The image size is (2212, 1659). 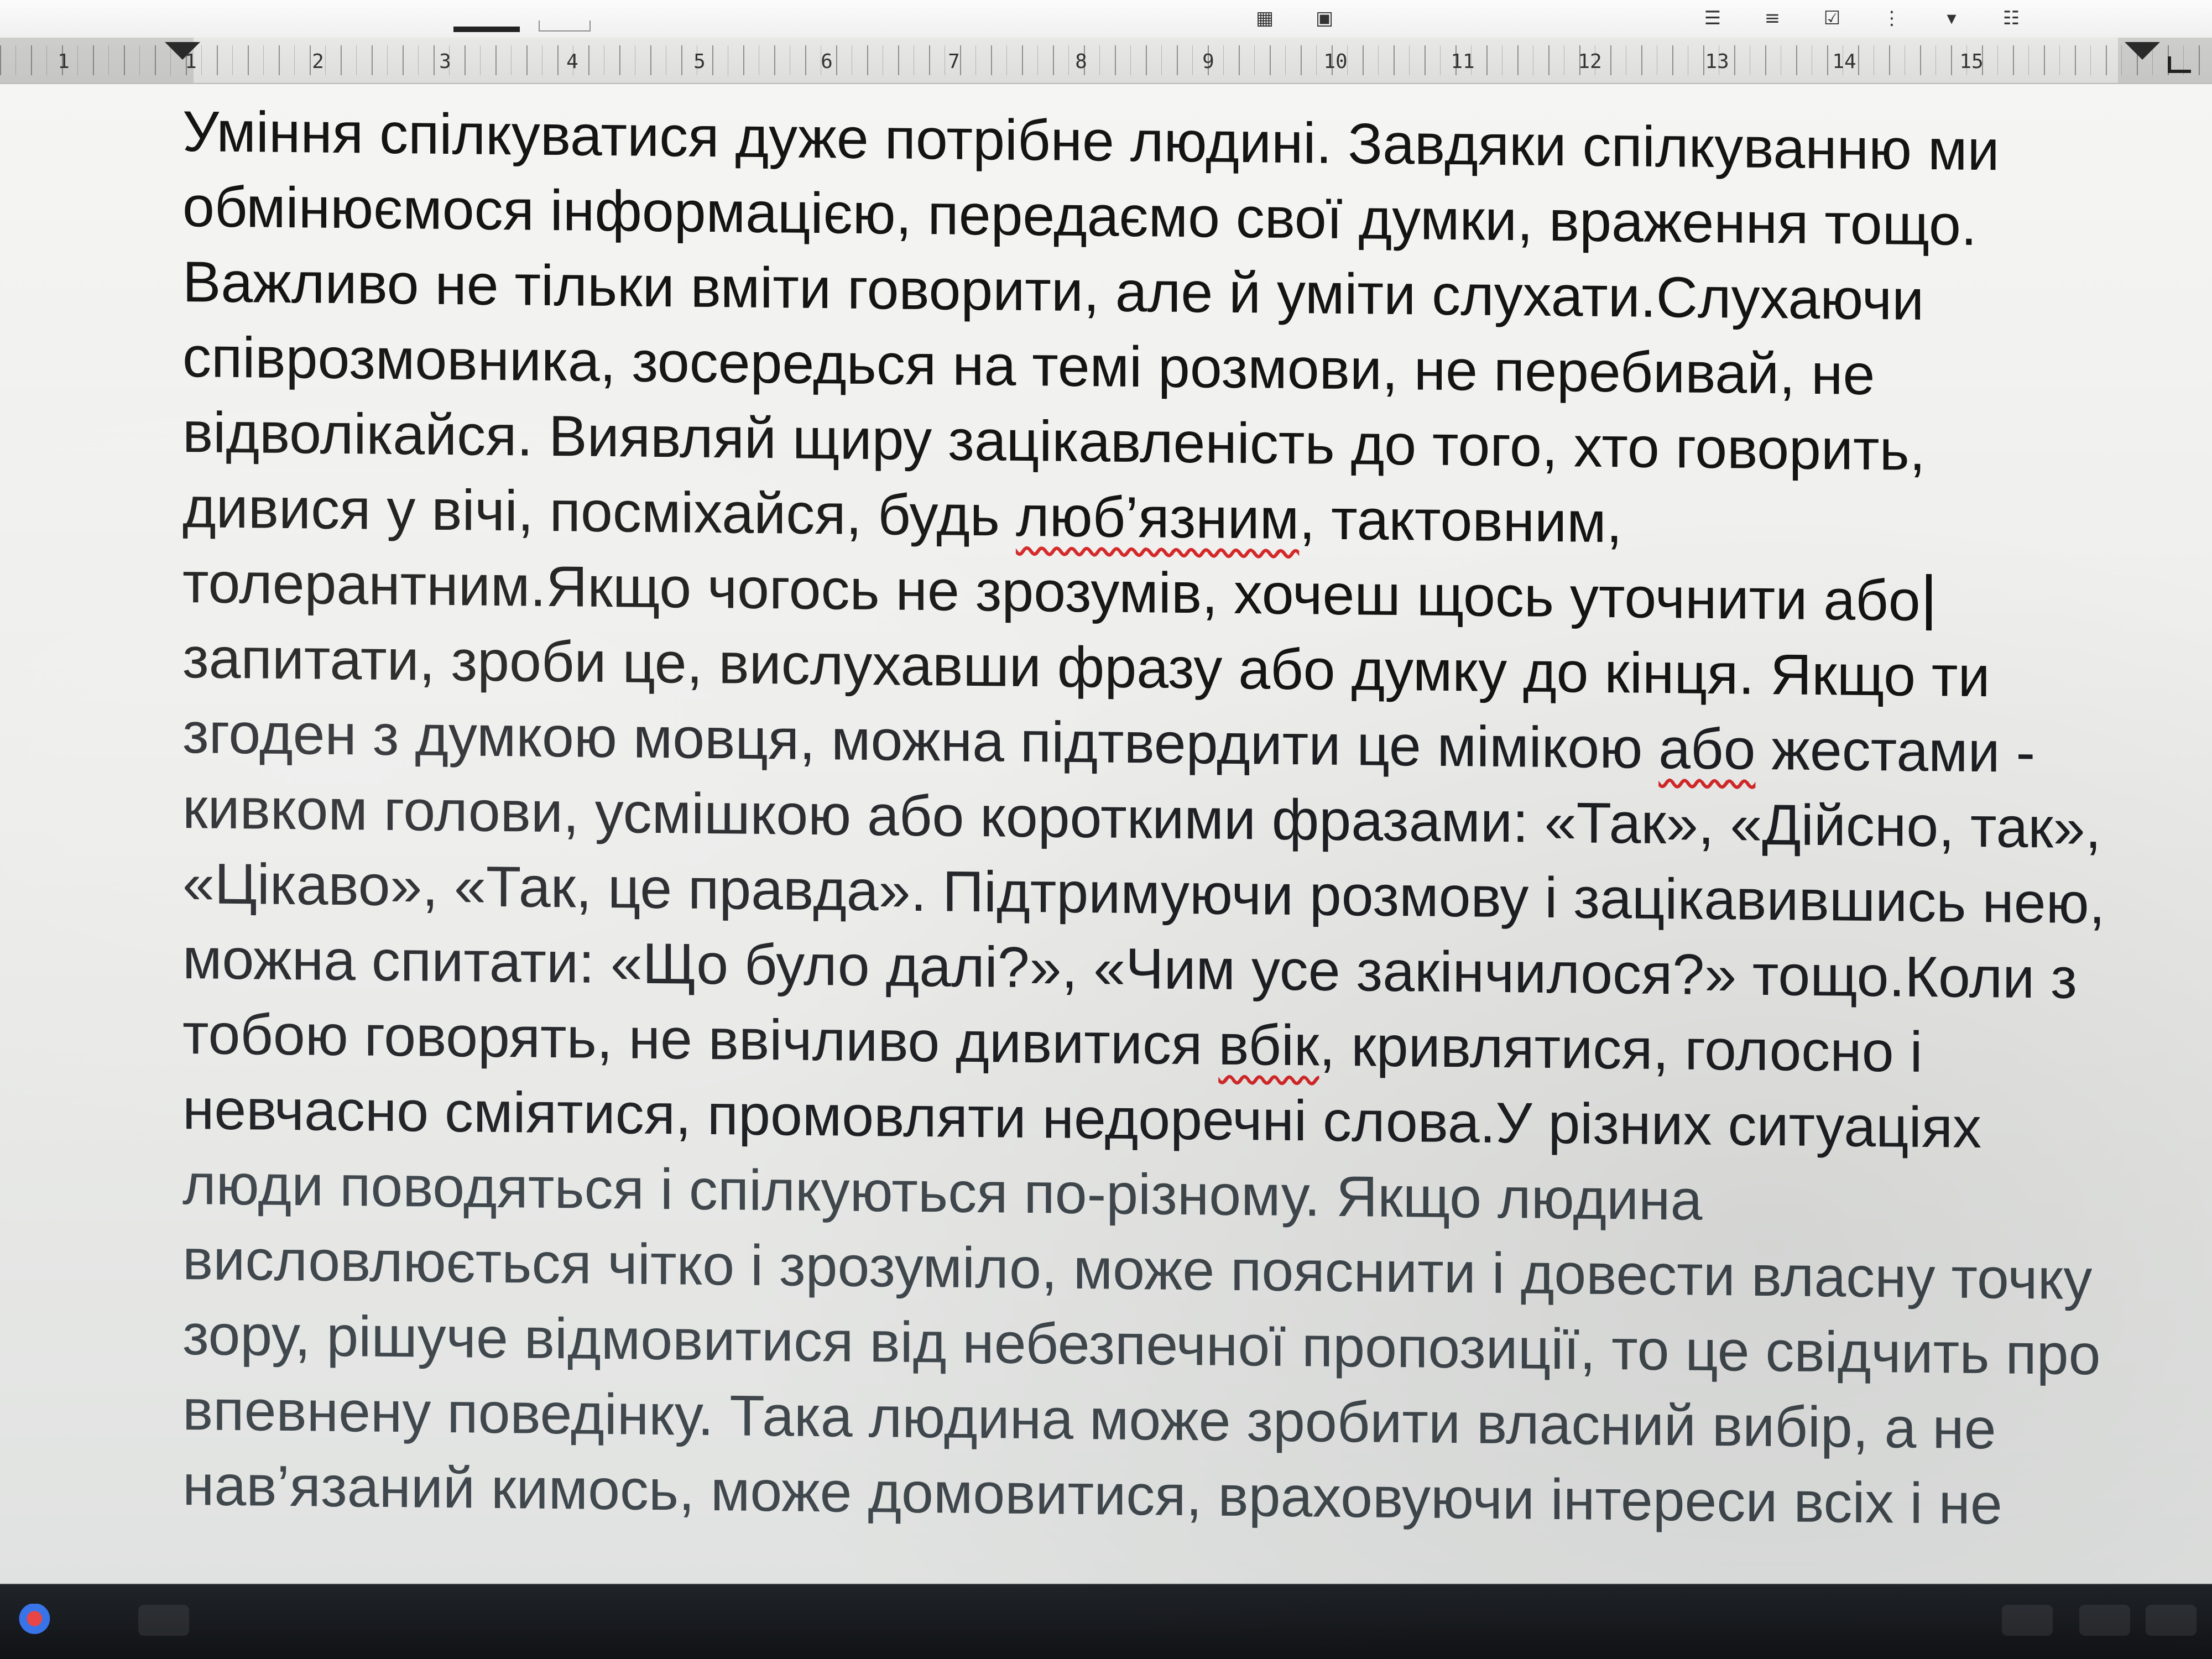 What do you see at coordinates (39, 1621) in the screenshot?
I see `windows-start-icon` at bounding box center [39, 1621].